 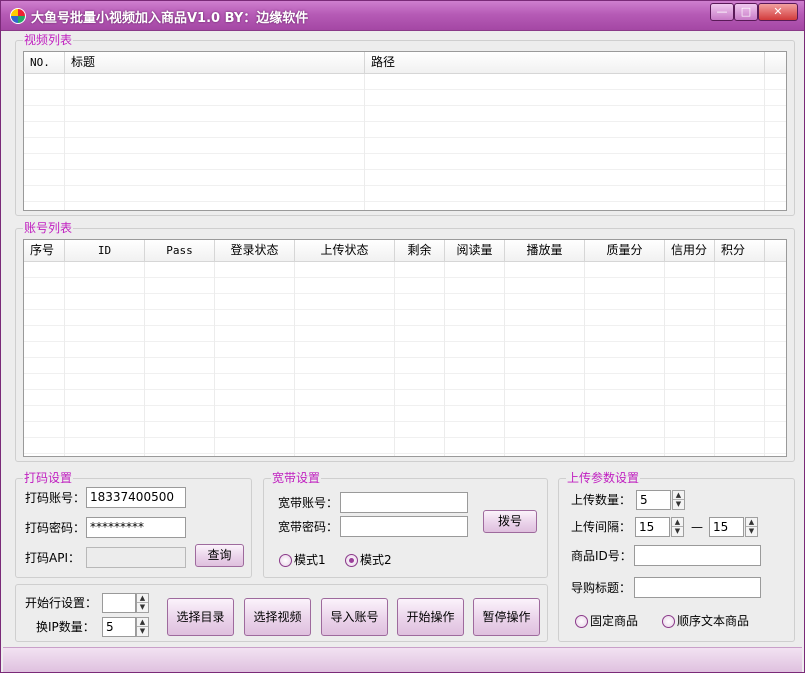 I want to click on start-row-input, so click(x=119, y=603).